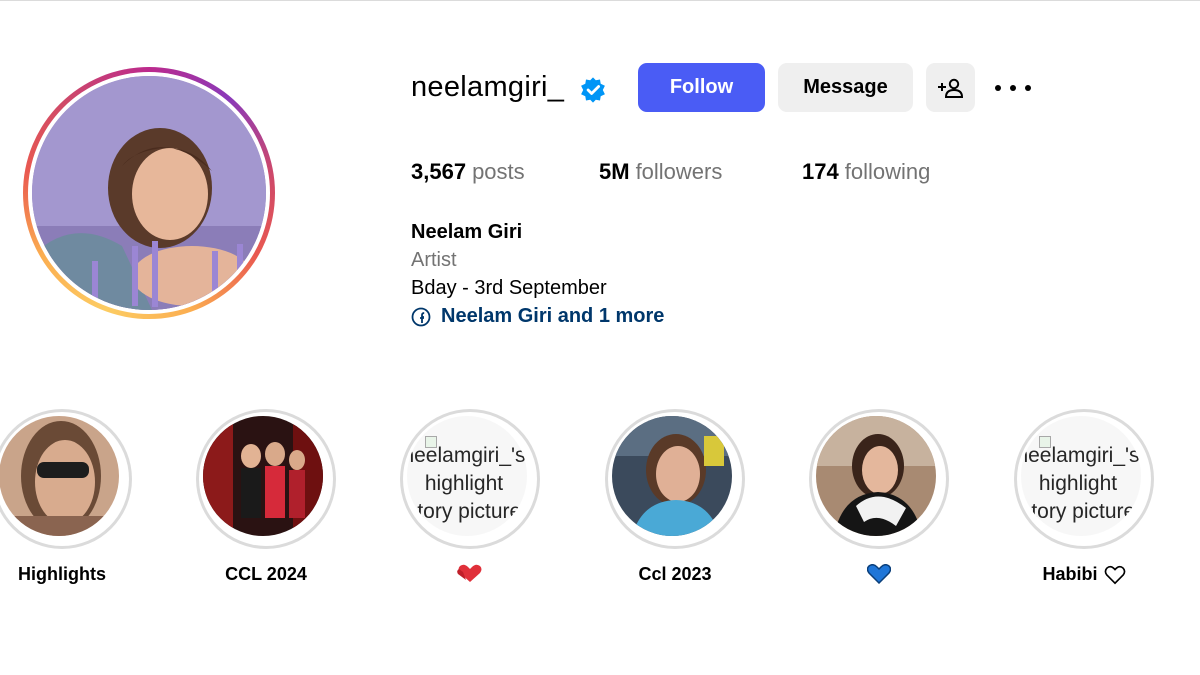  I want to click on verified-badge-icon, so click(593, 90).